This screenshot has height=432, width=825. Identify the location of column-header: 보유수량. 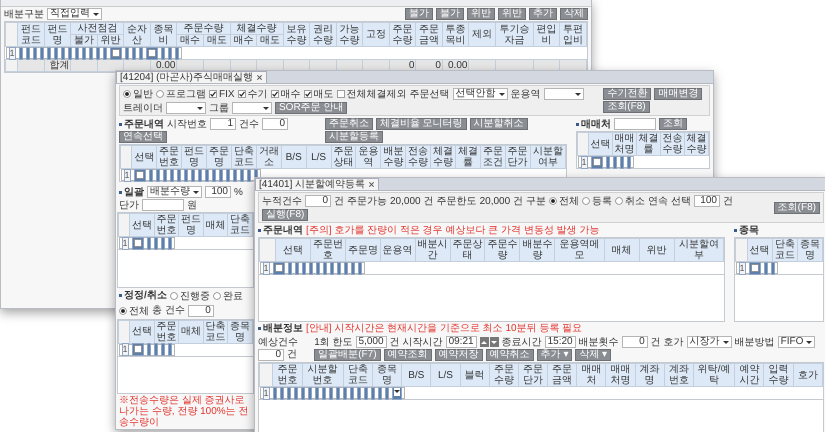
(296, 34).